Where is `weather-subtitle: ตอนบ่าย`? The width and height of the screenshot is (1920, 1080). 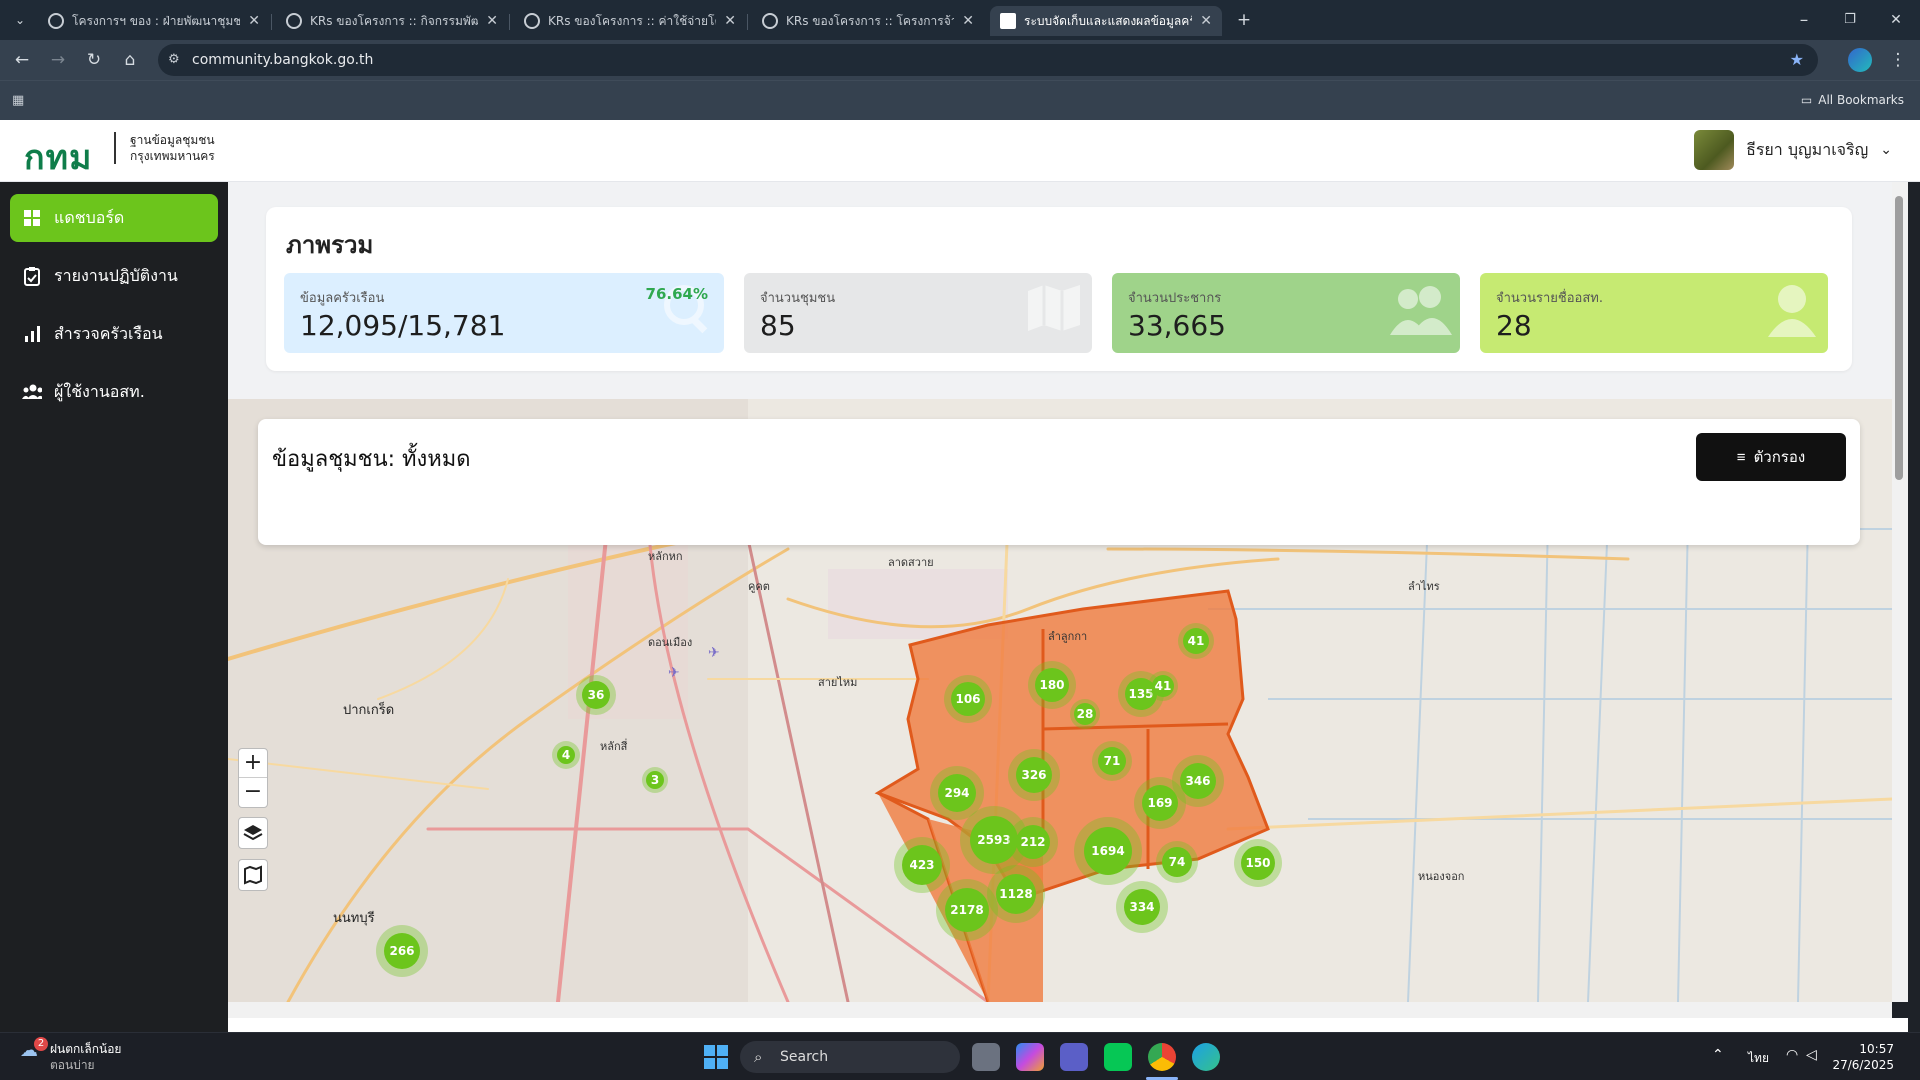
weather-subtitle: ตอนบ่าย is located at coordinates (72, 1065).